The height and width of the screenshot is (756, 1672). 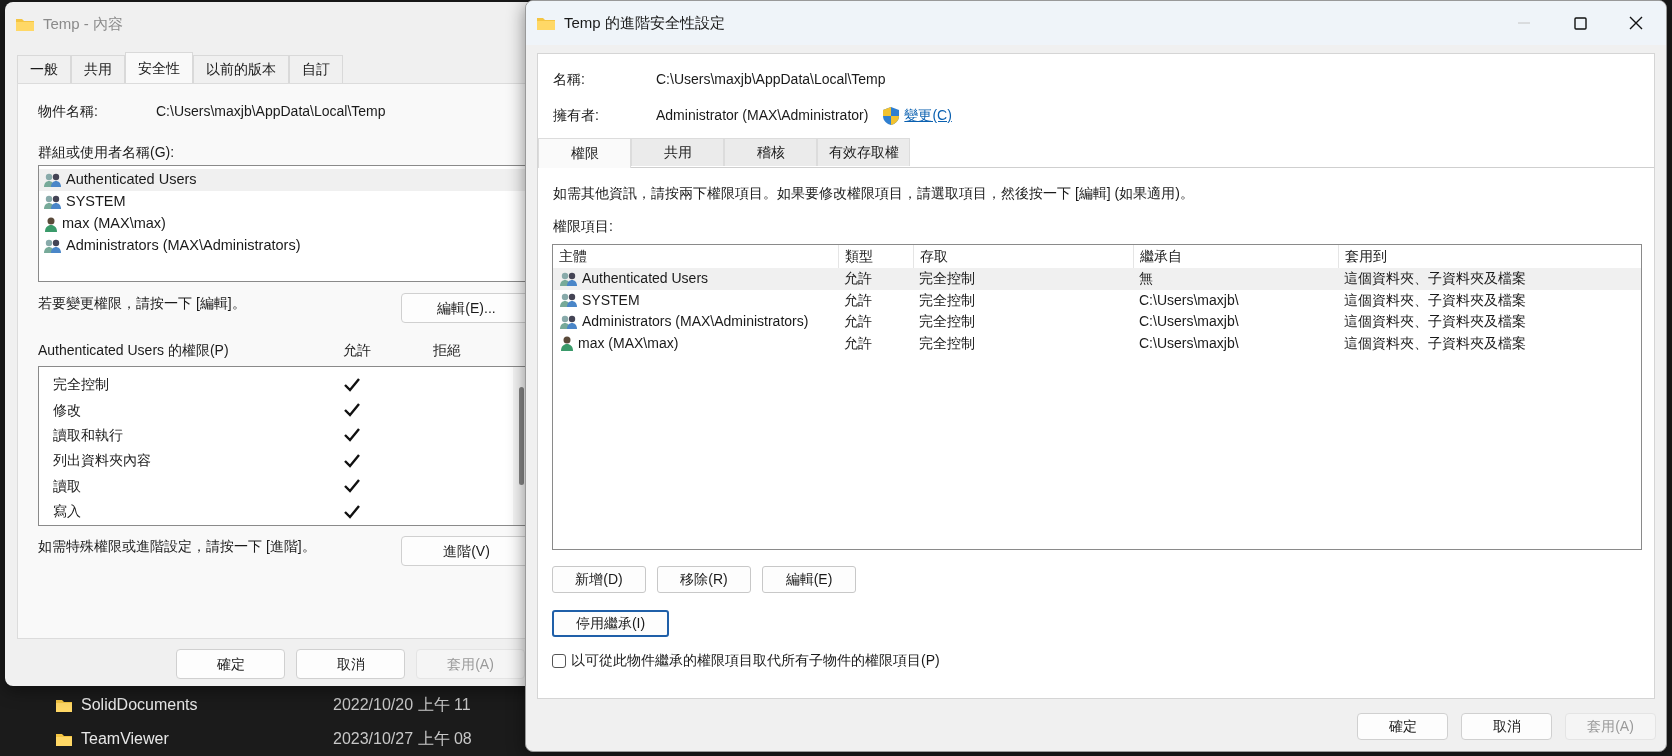 I want to click on tab: 權限, so click(x=584, y=153).